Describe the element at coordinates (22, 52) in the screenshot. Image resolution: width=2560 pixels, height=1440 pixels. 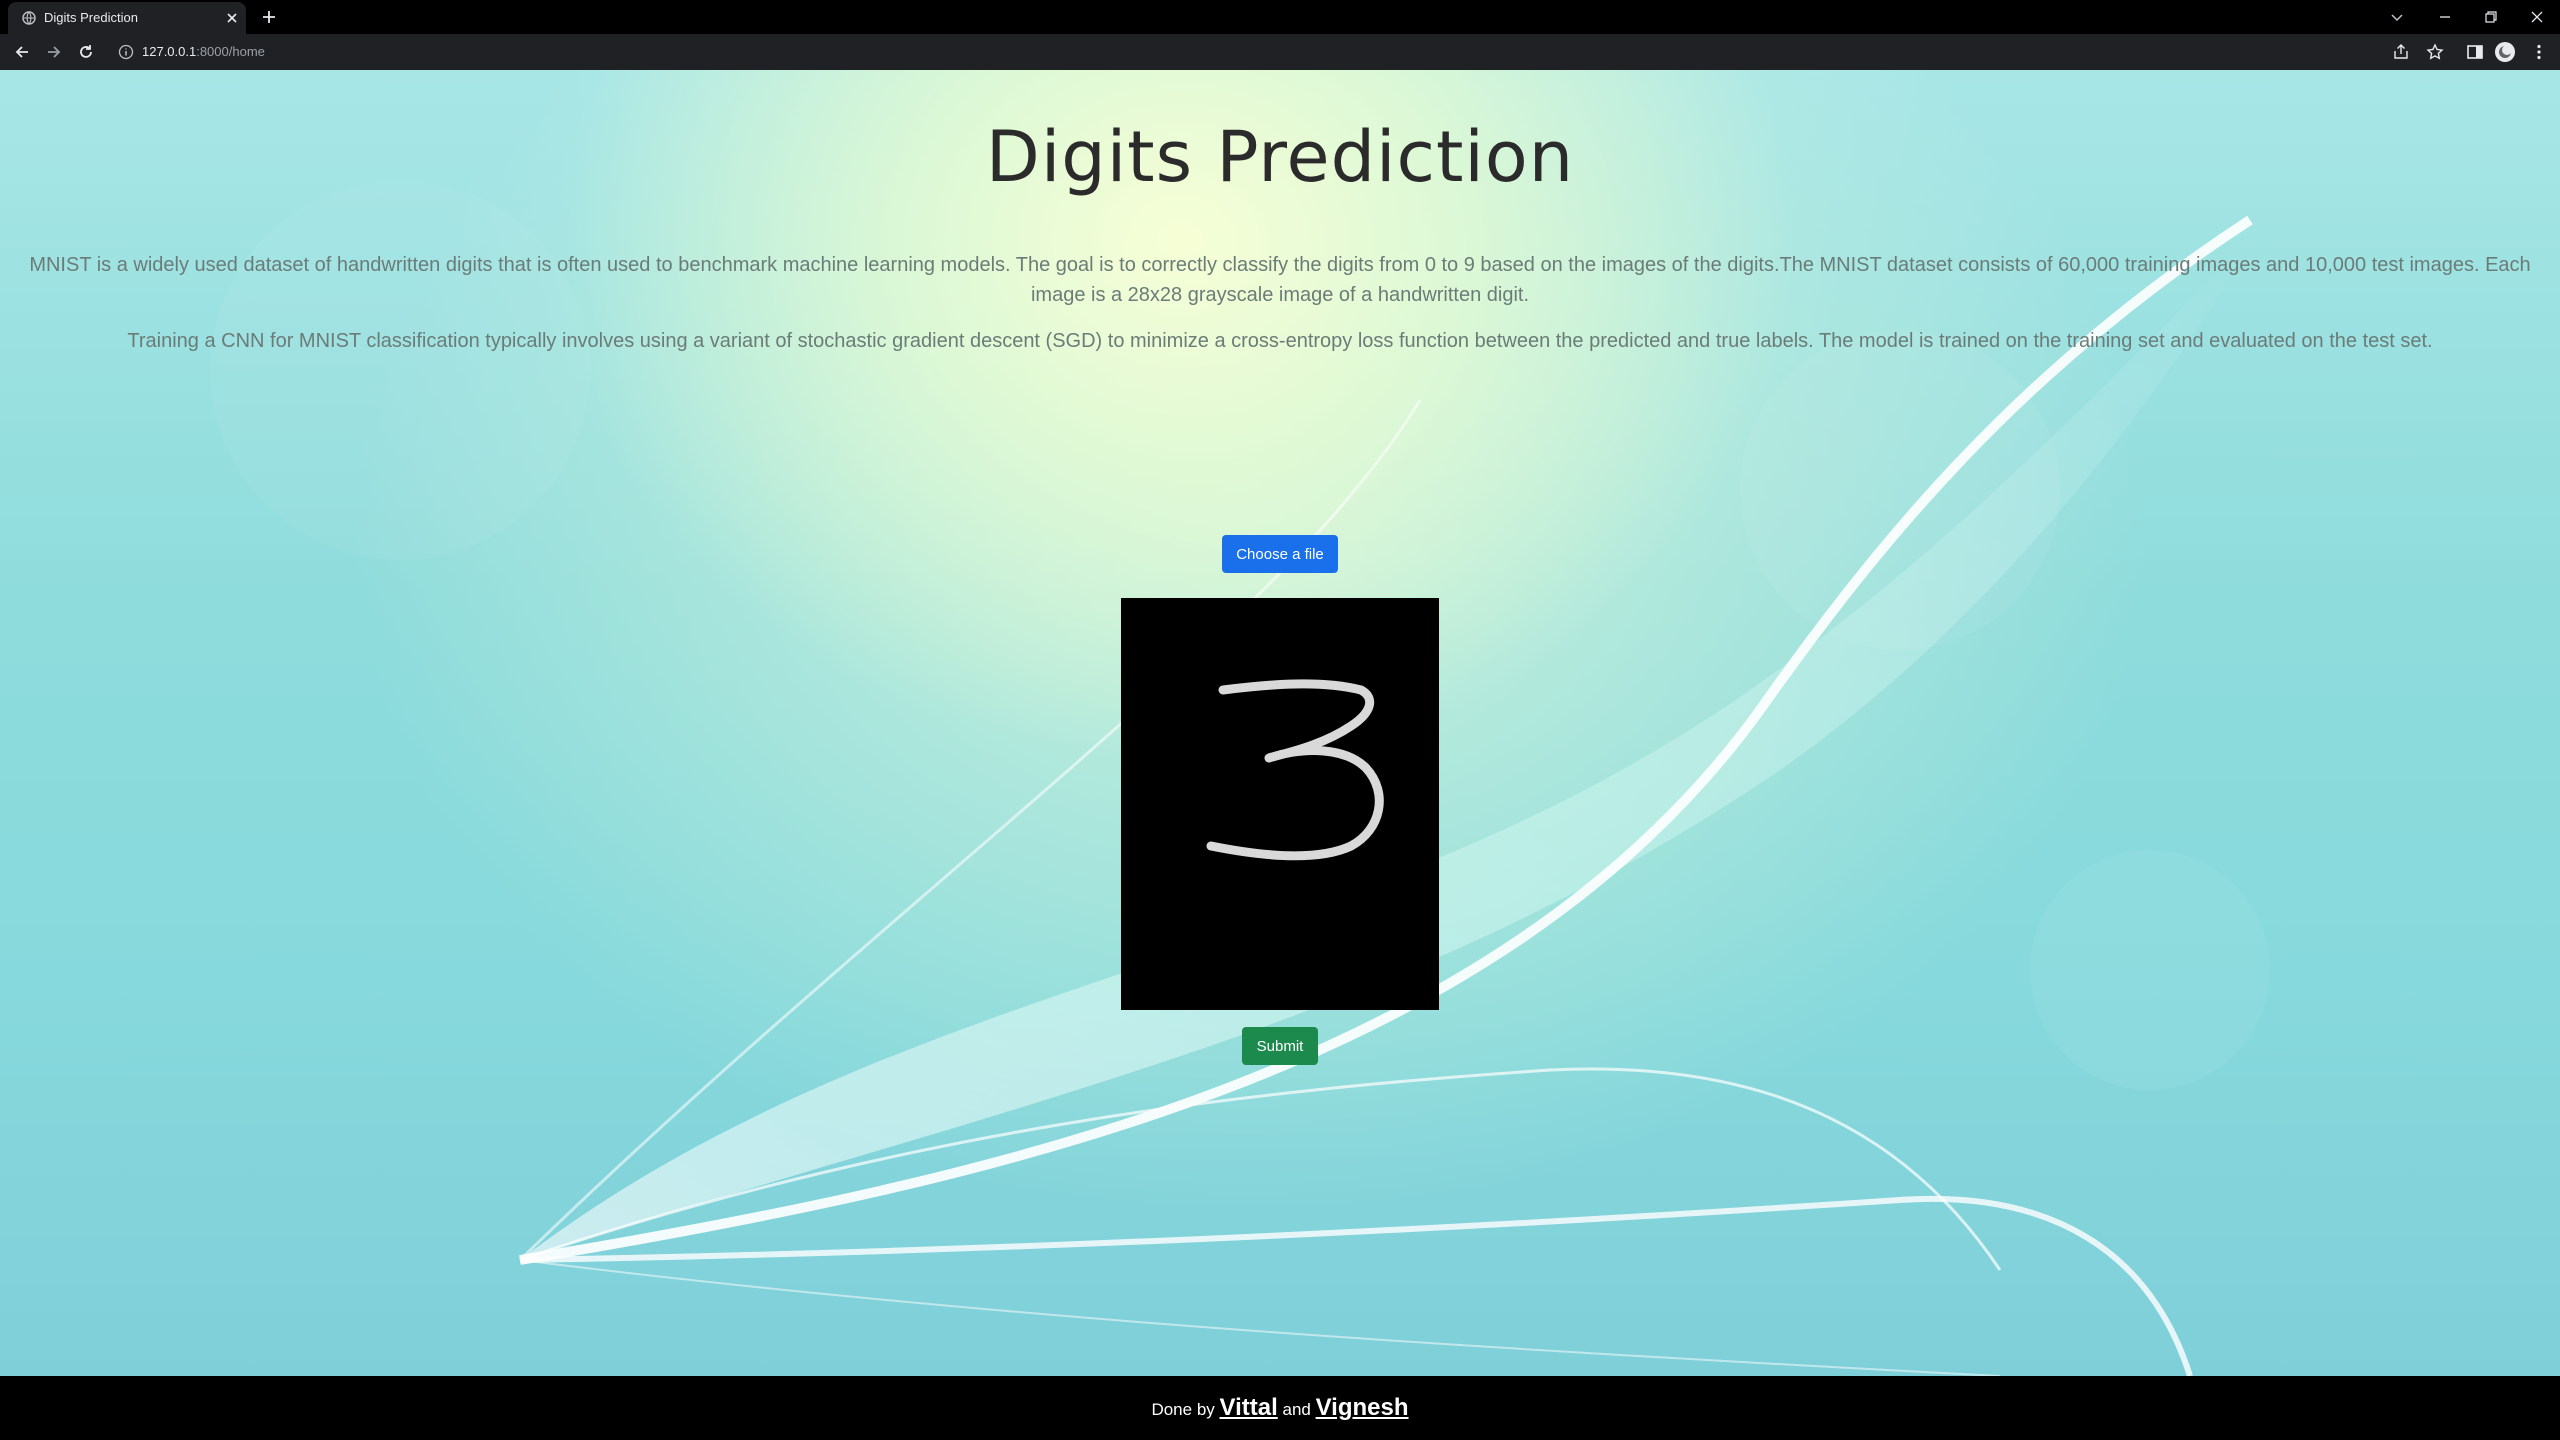
I see `back-icon` at that location.